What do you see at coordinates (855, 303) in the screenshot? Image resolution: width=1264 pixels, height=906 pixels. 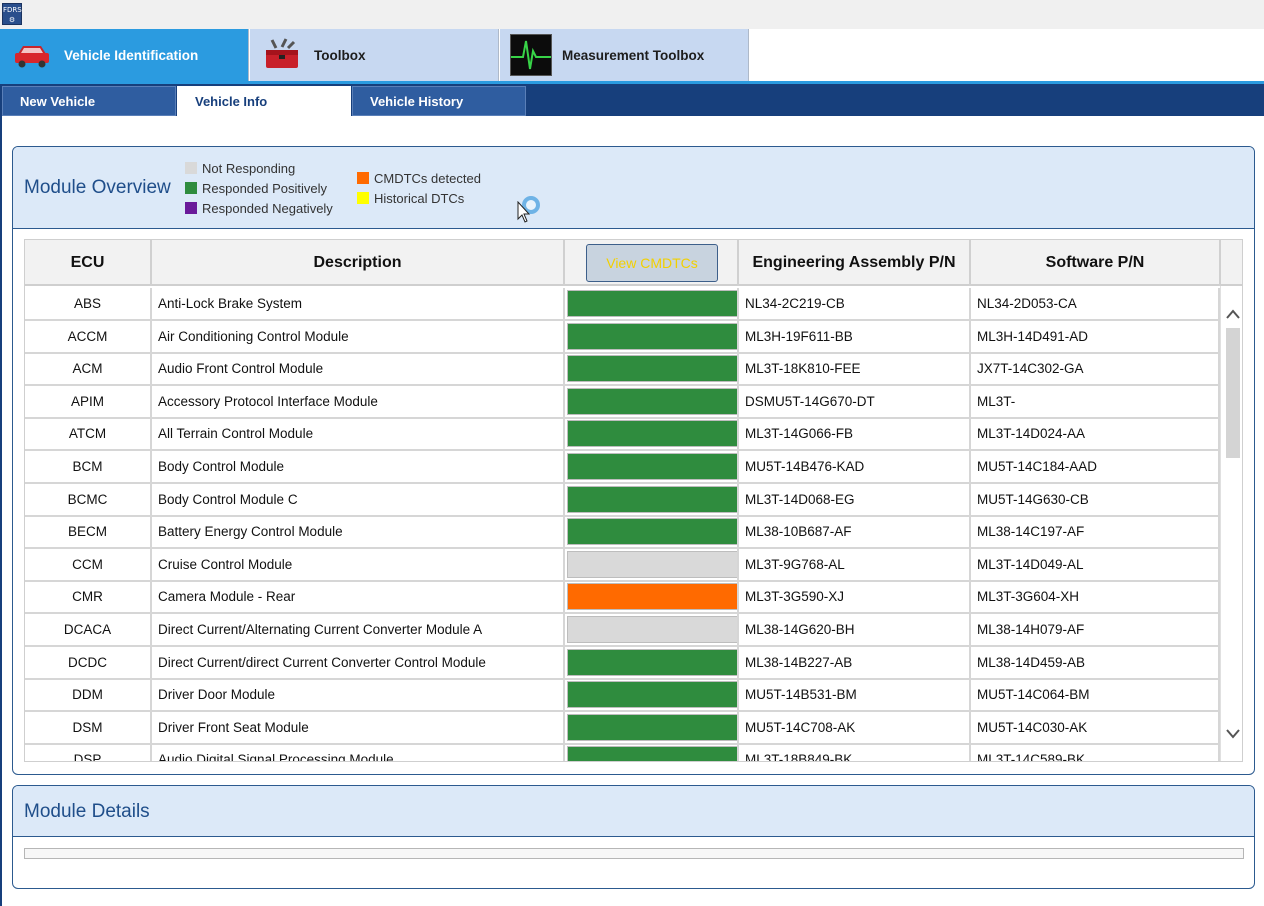 I see `cell-engineering-pn: NL34-2C219-CB` at bounding box center [855, 303].